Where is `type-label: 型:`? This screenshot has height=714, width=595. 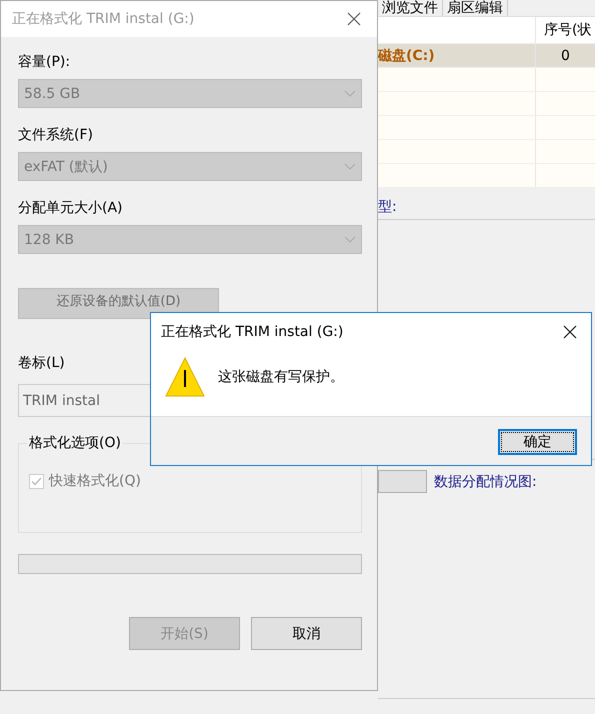 type-label: 型: is located at coordinates (388, 207).